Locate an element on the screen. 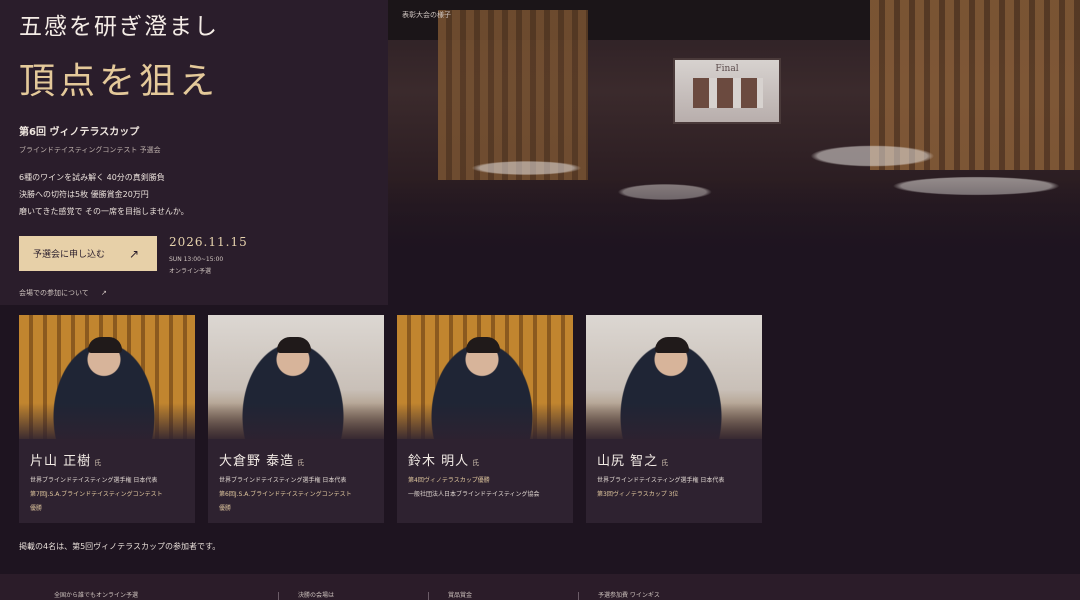 Image resolution: width=1080 pixels, height=600 pixels. venue-link-label: 会場での参加について is located at coordinates (54, 293).